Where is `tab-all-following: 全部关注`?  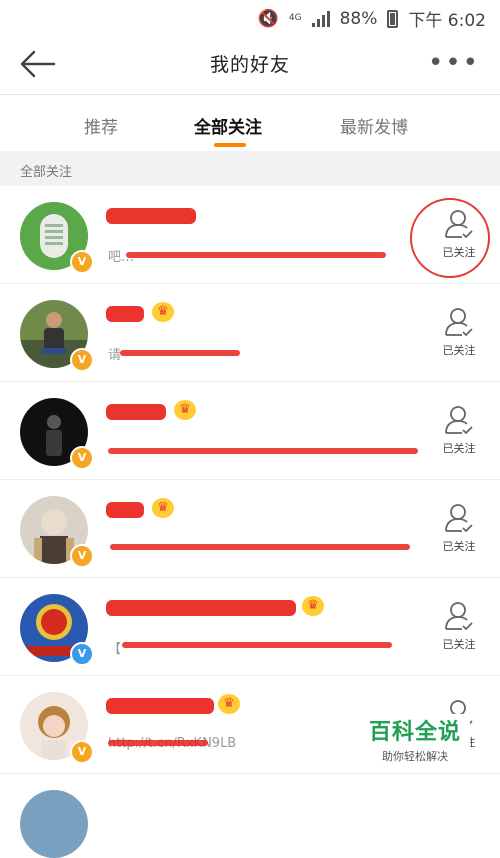 tab-all-following: 全部关注 is located at coordinates (228, 125).